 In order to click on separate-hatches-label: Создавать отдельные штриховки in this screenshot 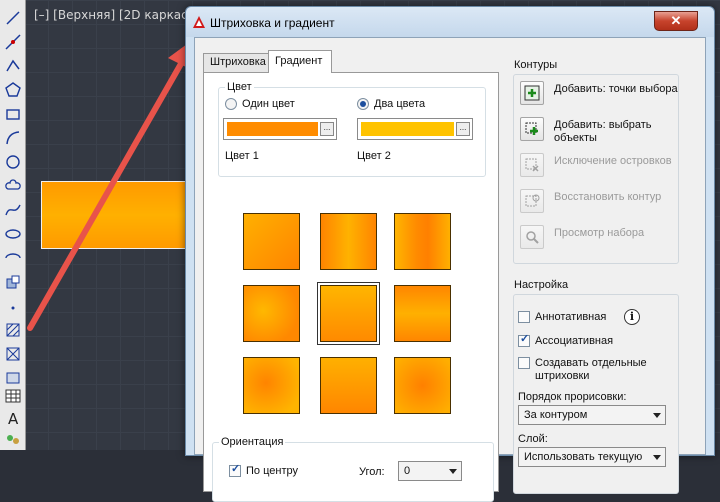, I will do `click(591, 369)`.